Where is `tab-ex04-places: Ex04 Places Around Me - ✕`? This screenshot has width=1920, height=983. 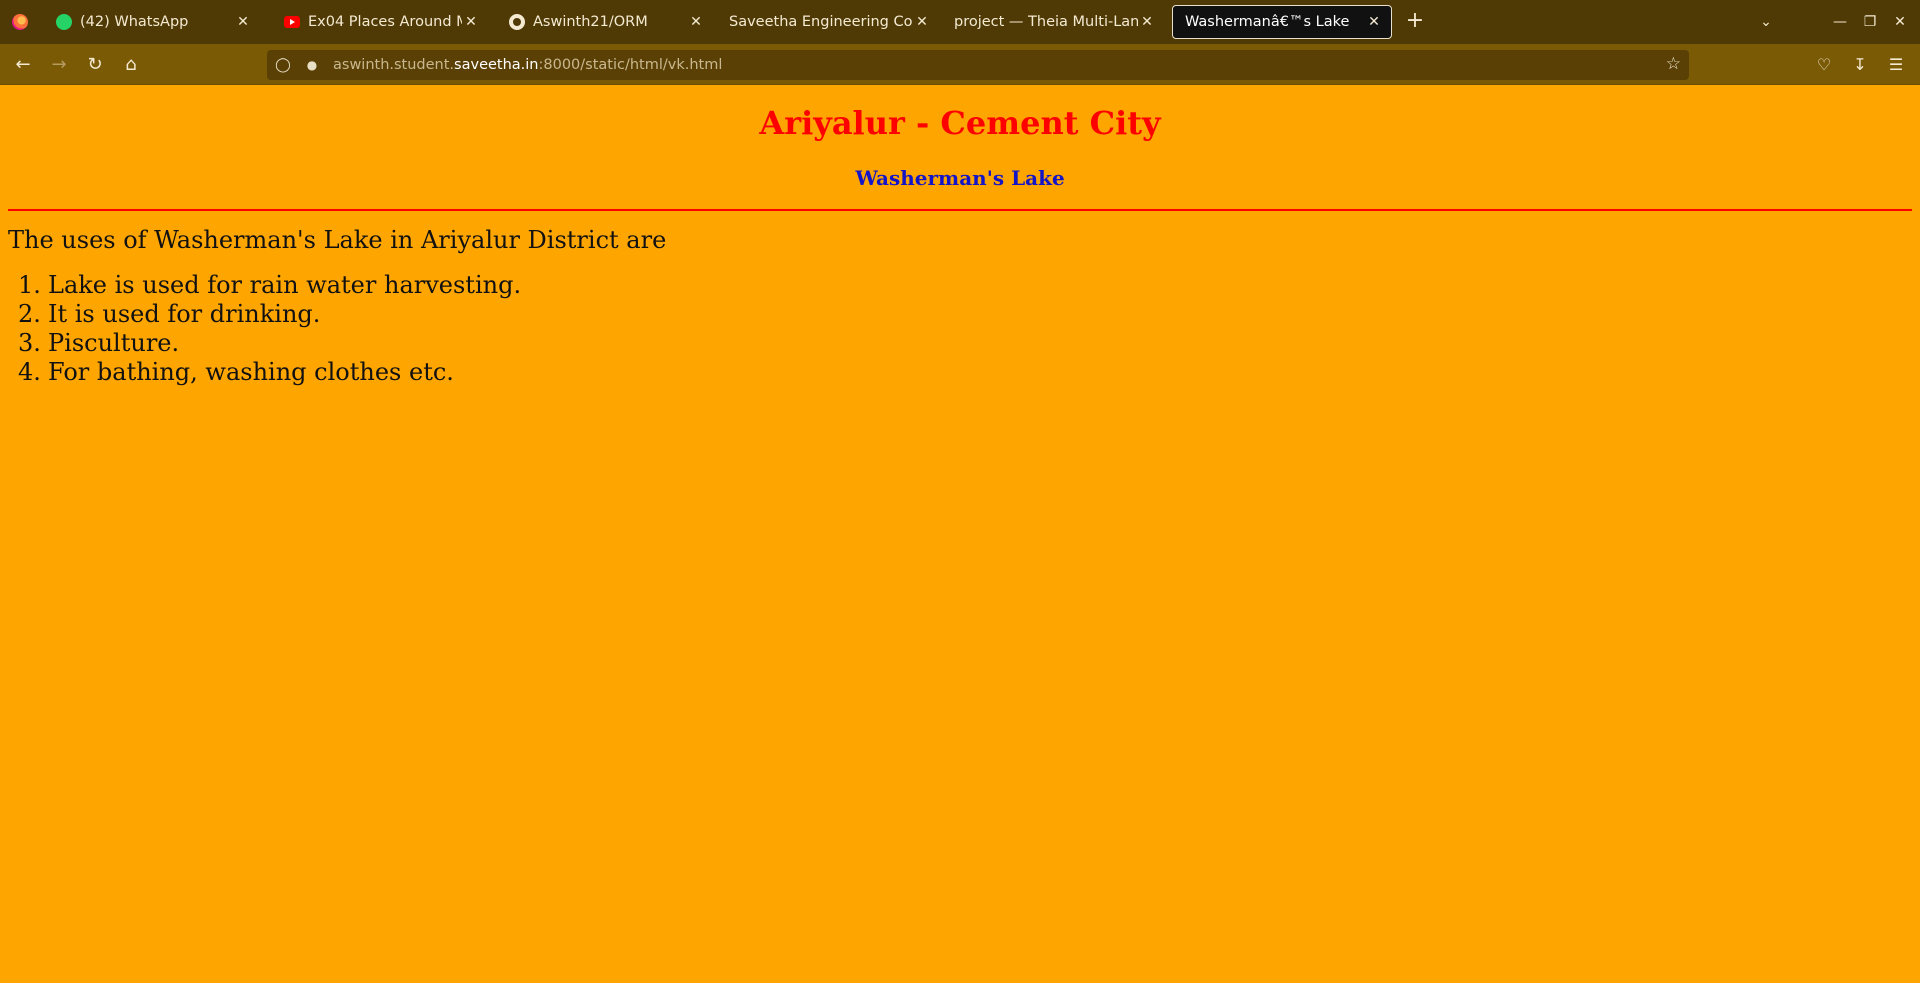 tab-ex04-places: Ex04 Places Around Me - ✕ is located at coordinates (380, 22).